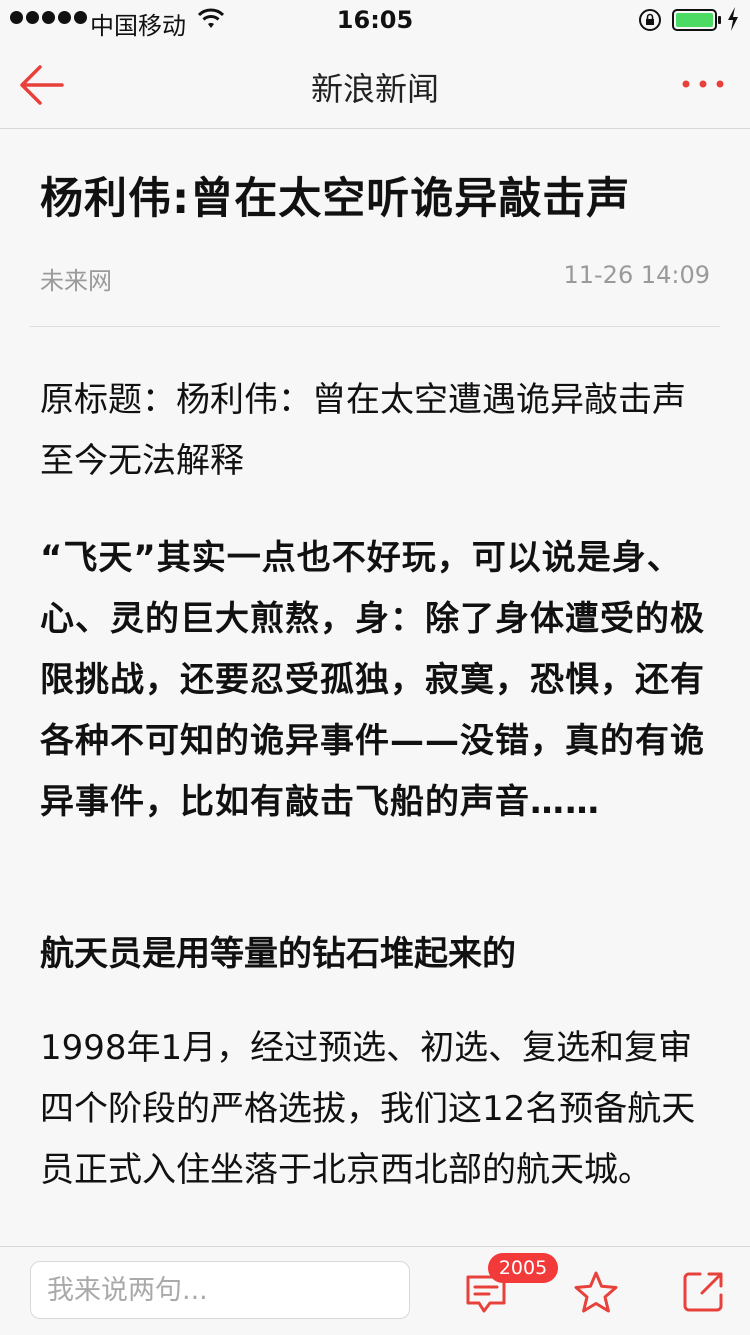 Image resolution: width=750 pixels, height=1335 pixels. I want to click on navigation-bar: 新浪新闻, so click(375, 84).